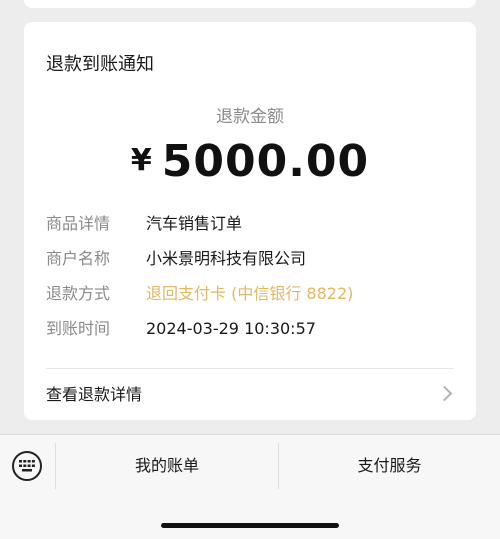 The width and height of the screenshot is (500, 539). What do you see at coordinates (141, 160) in the screenshot?
I see `currency-symbol: ¥` at bounding box center [141, 160].